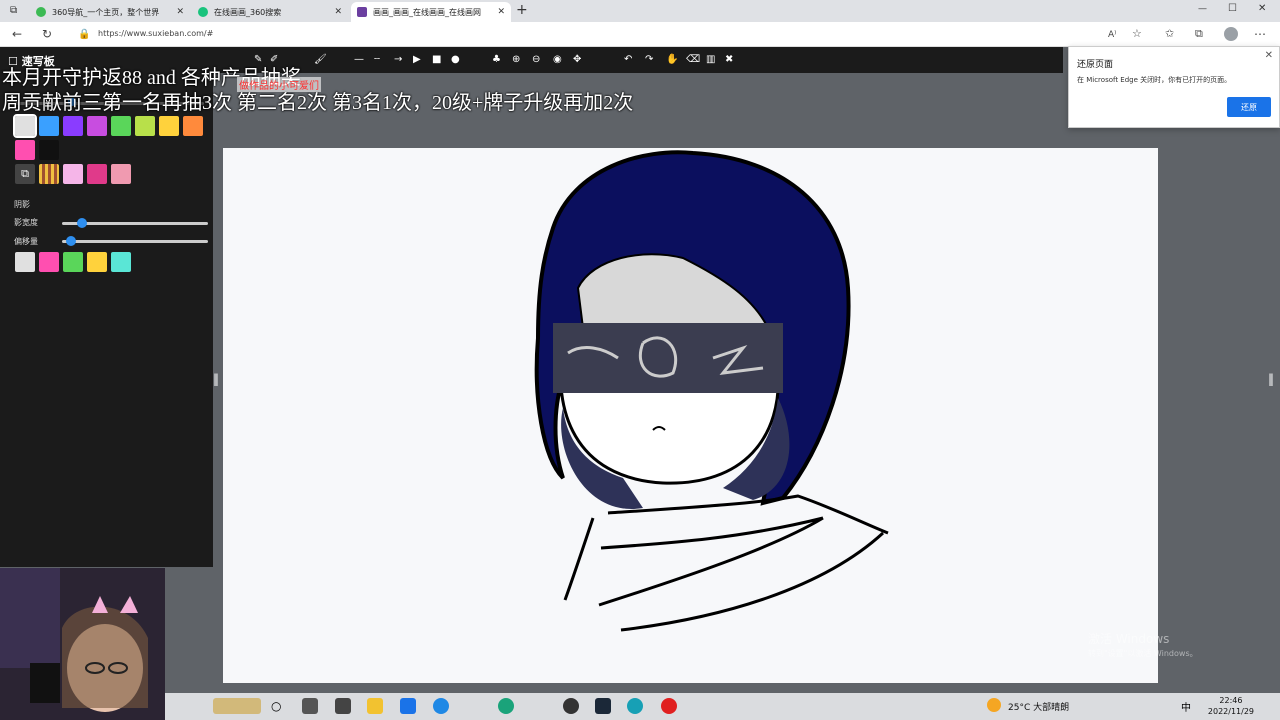 This screenshot has width=1280, height=720. What do you see at coordinates (1137, 33) in the screenshot?
I see `favorite-icon: ☆` at bounding box center [1137, 33].